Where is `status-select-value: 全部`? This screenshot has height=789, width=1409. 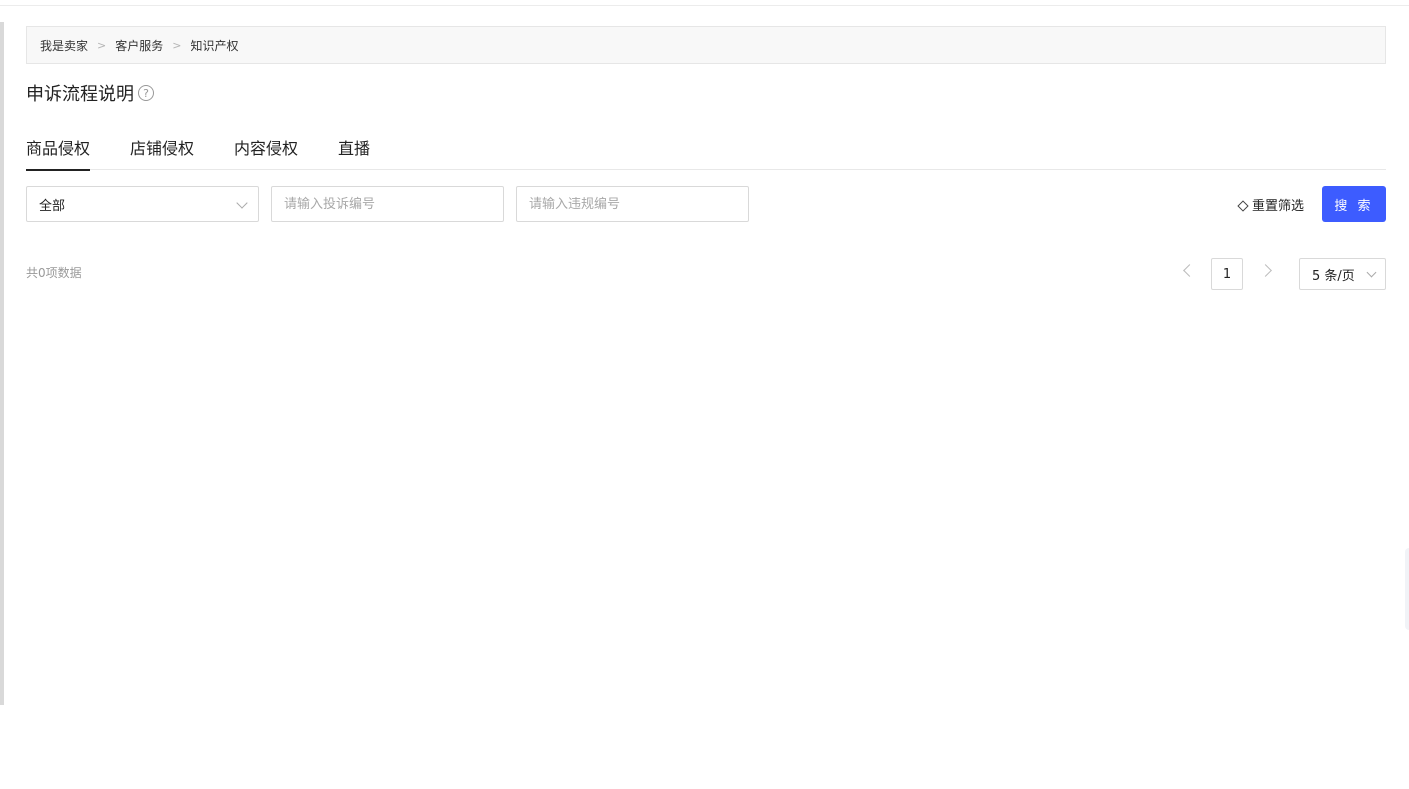 status-select-value: 全部 is located at coordinates (52, 206).